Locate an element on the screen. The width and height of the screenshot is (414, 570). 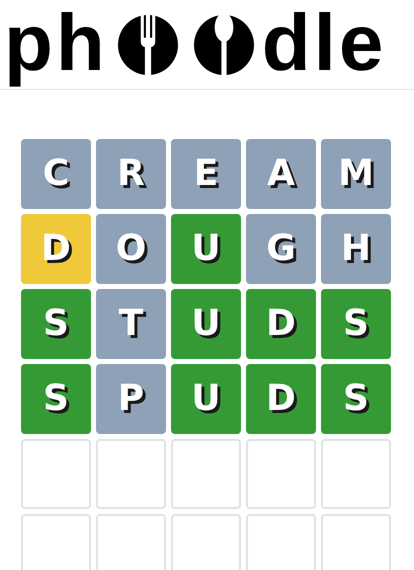
letter-tile: C is located at coordinates (56, 174).